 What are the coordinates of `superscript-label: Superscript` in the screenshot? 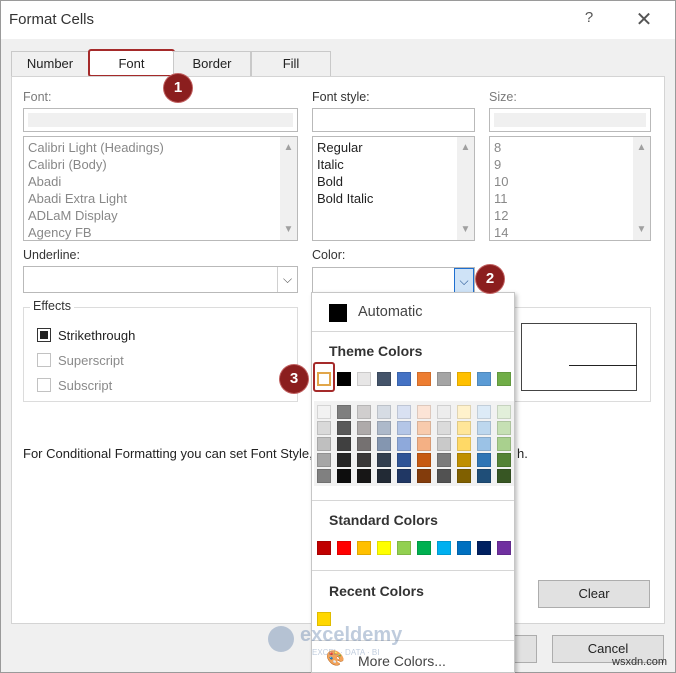 It's located at (91, 360).